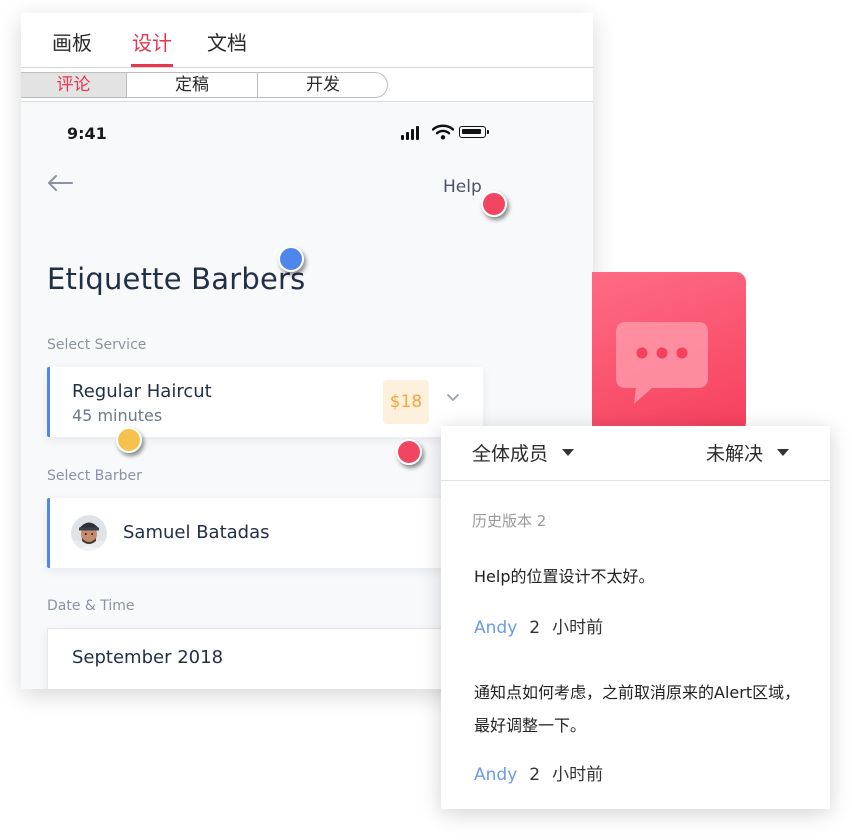 This screenshot has height=840, width=852. What do you see at coordinates (87, 133) in the screenshot?
I see `status-time: 9:41` at bounding box center [87, 133].